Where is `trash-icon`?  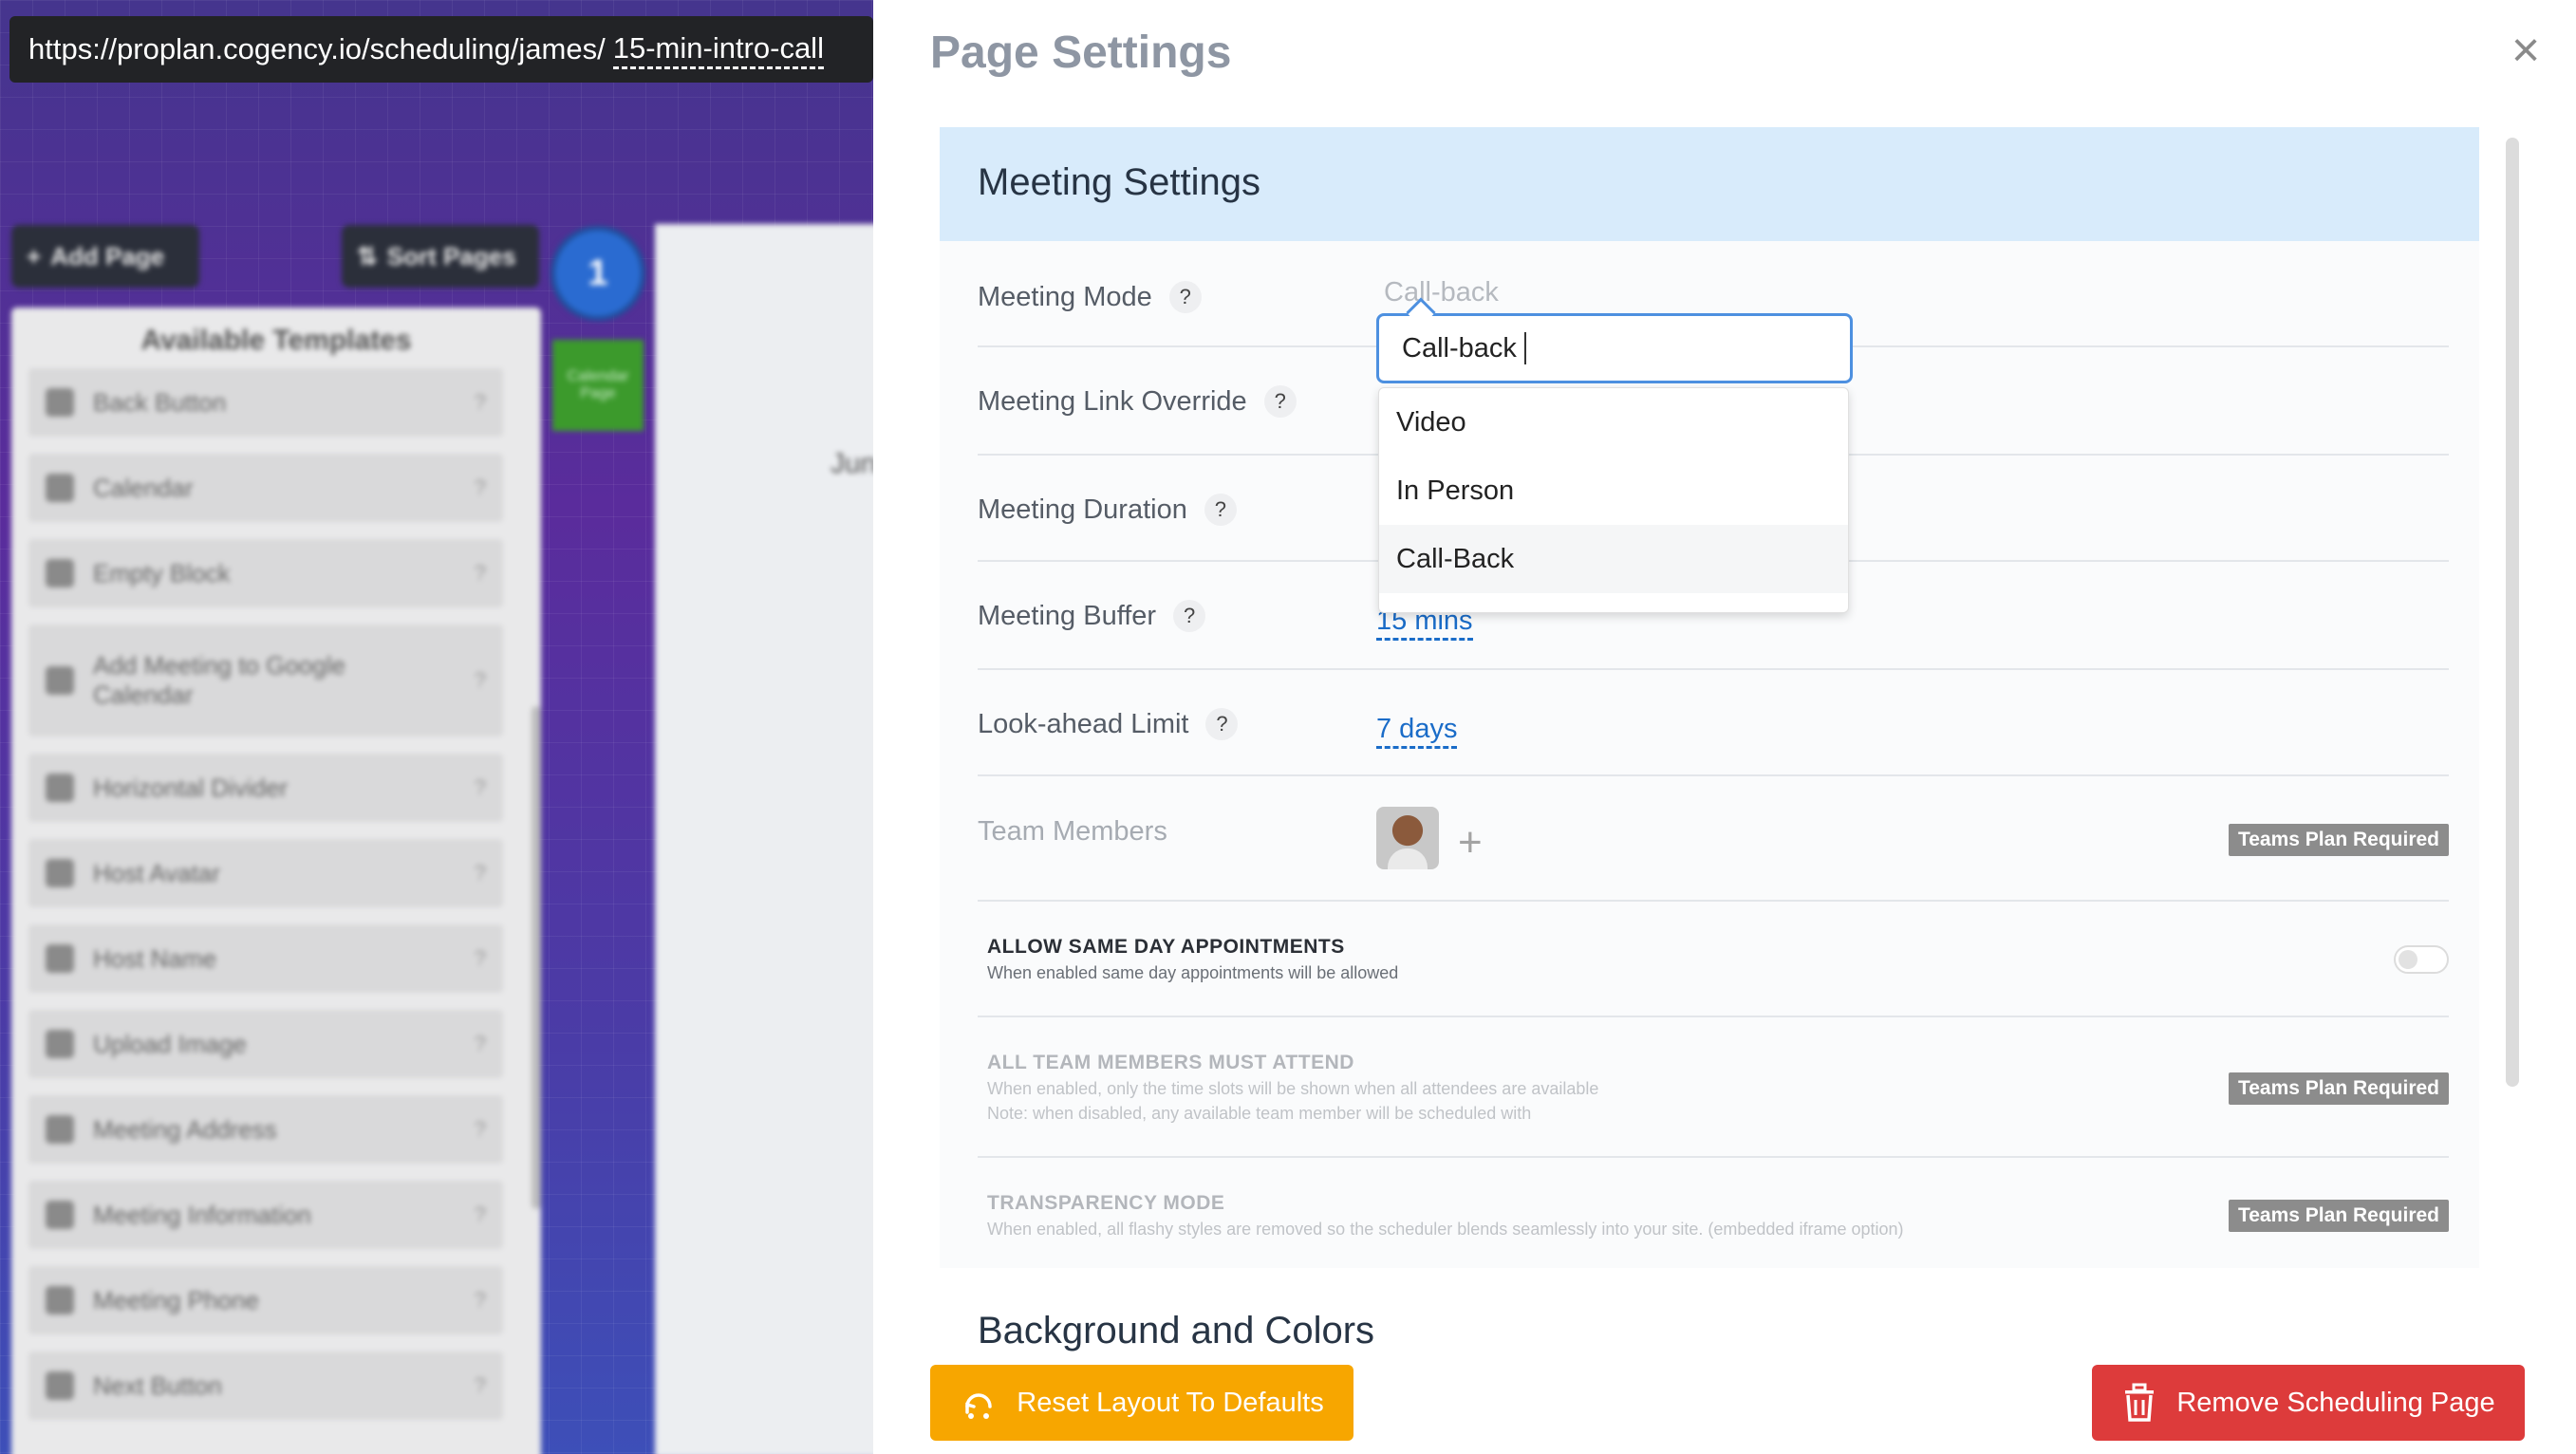 trash-icon is located at coordinates (2140, 1402).